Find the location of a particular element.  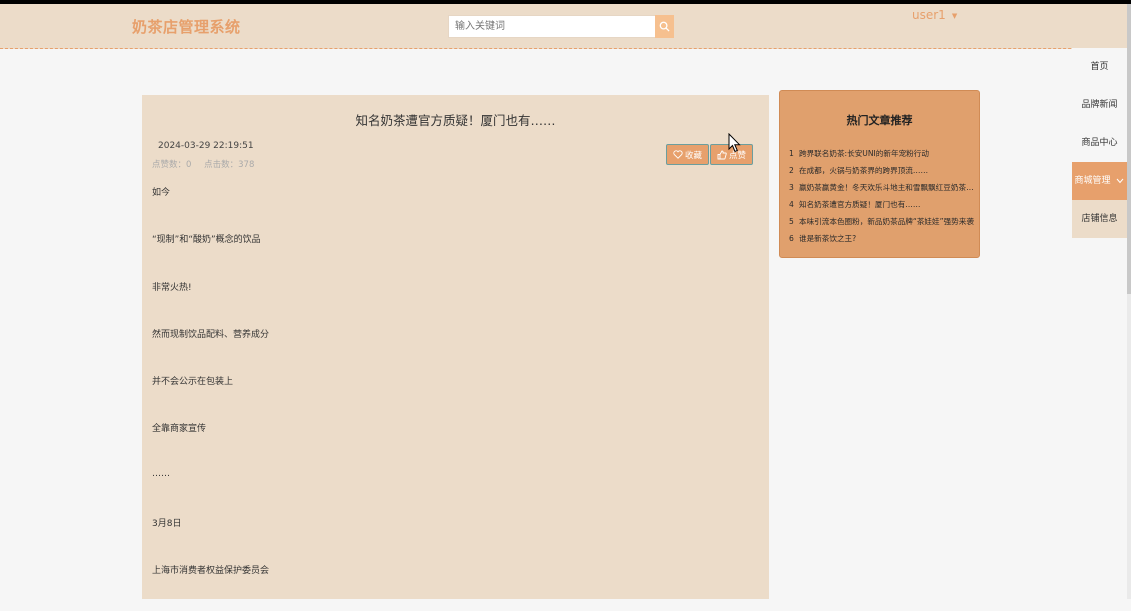

search-button is located at coordinates (664, 26).